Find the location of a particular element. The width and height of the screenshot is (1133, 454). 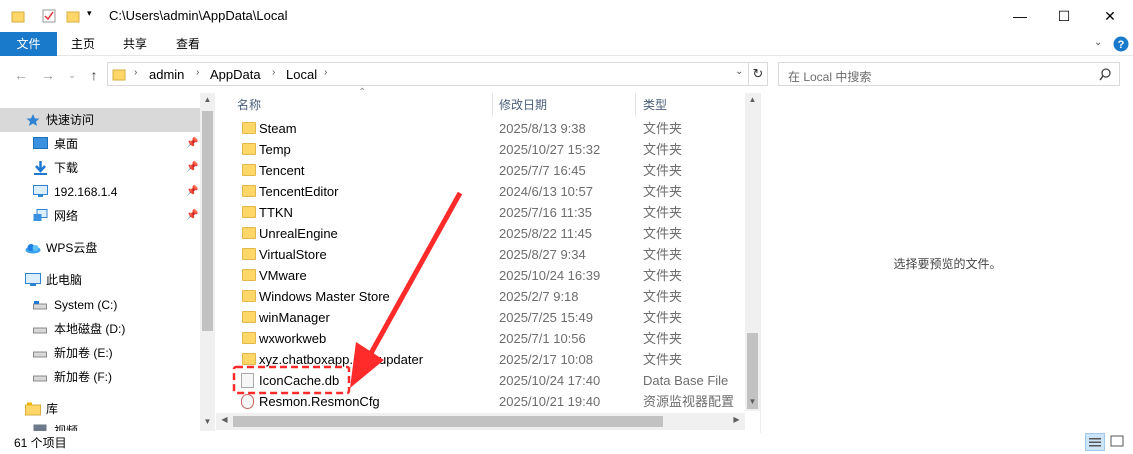

details-view-button is located at coordinates (1095, 442).